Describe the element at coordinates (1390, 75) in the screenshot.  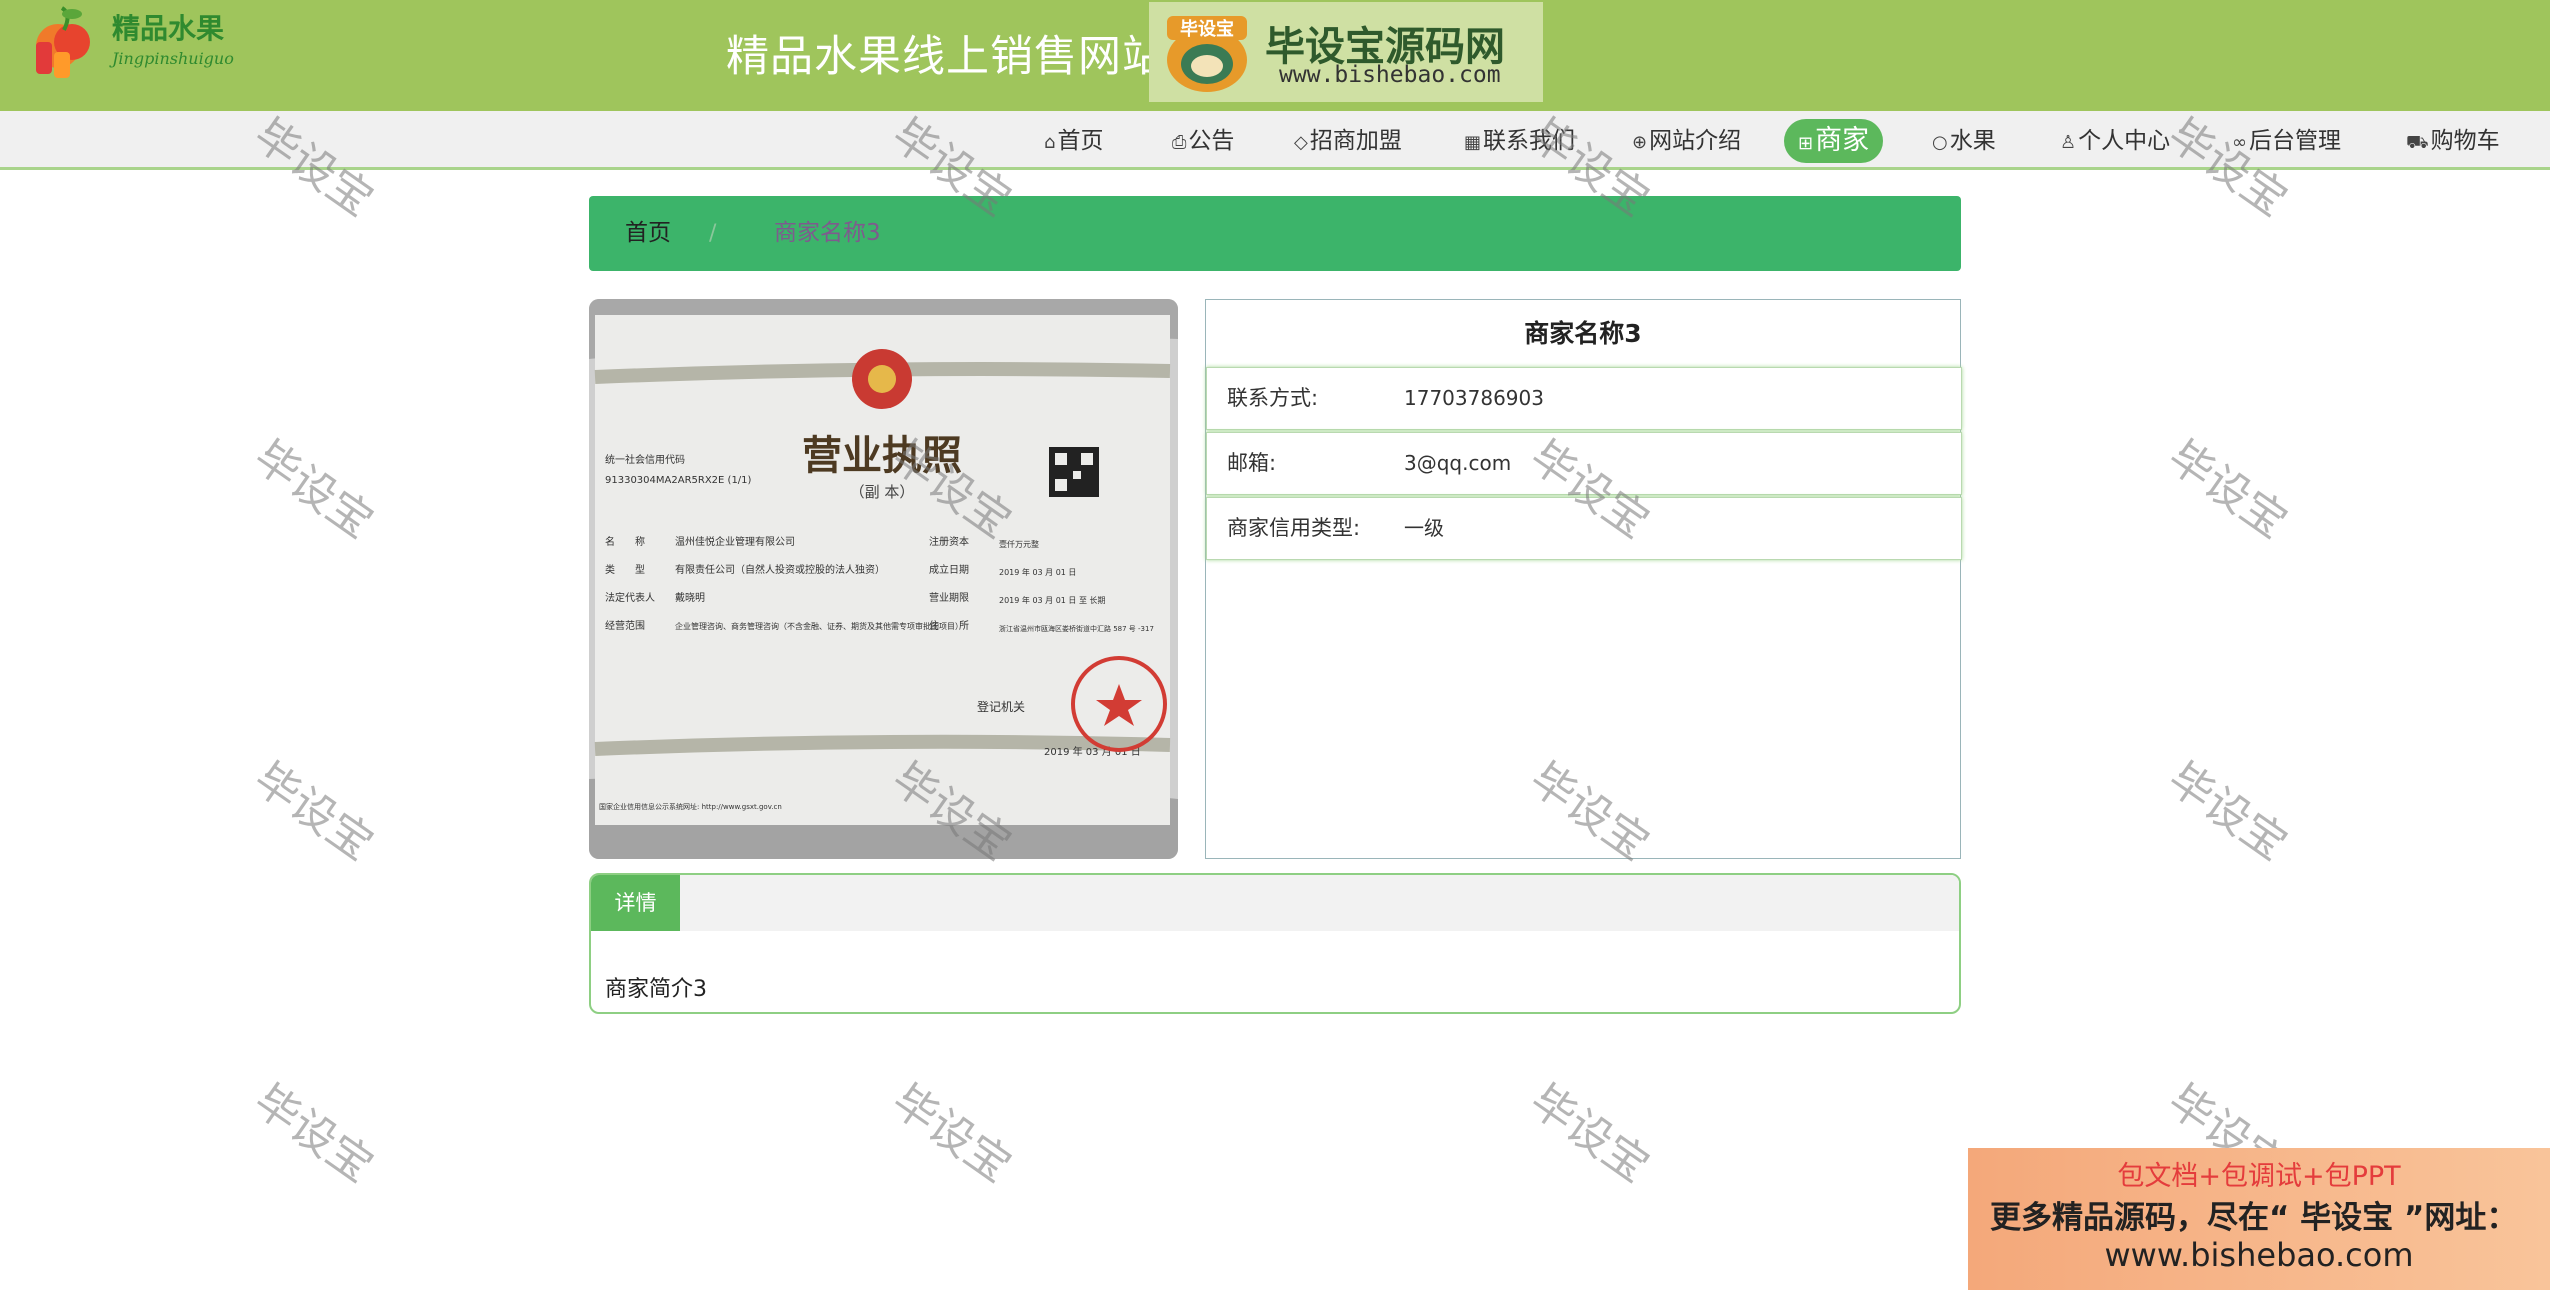
I see `watermark-logo-url: www.bishebao.com` at that location.